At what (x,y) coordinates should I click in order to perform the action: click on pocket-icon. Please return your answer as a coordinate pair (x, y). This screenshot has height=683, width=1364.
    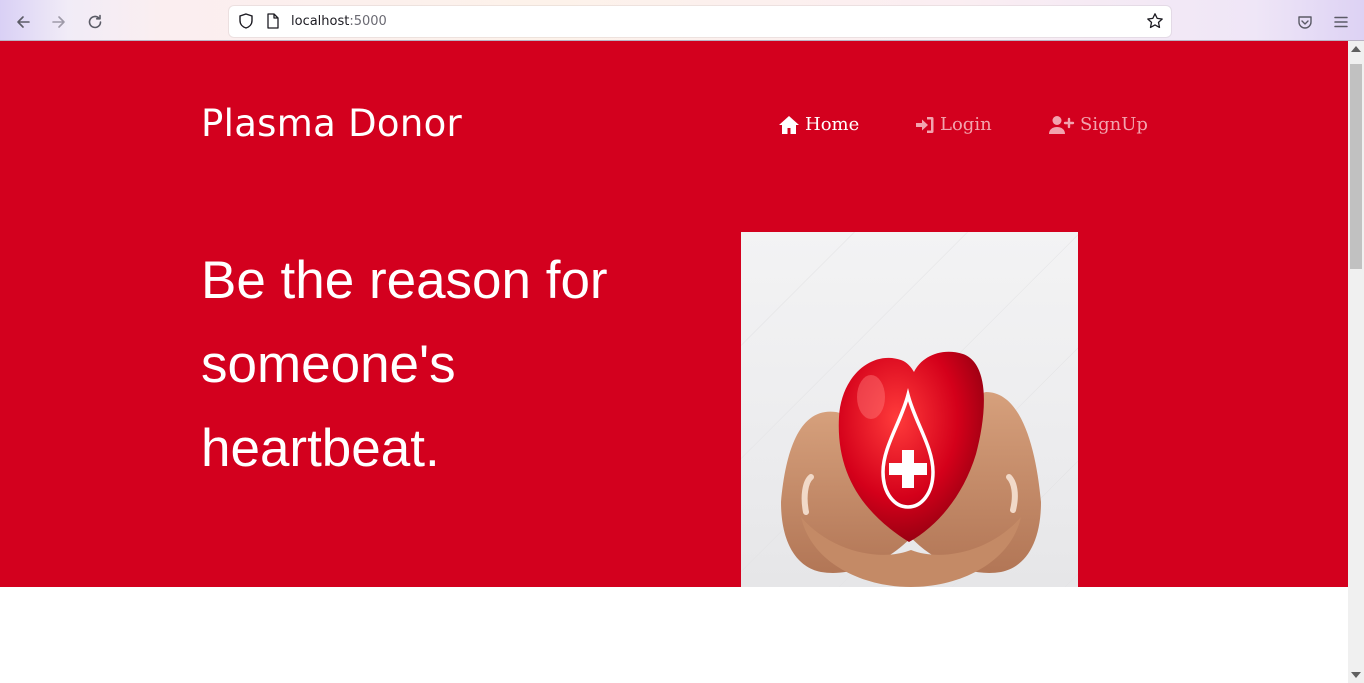
    Looking at the image, I should click on (1305, 22).